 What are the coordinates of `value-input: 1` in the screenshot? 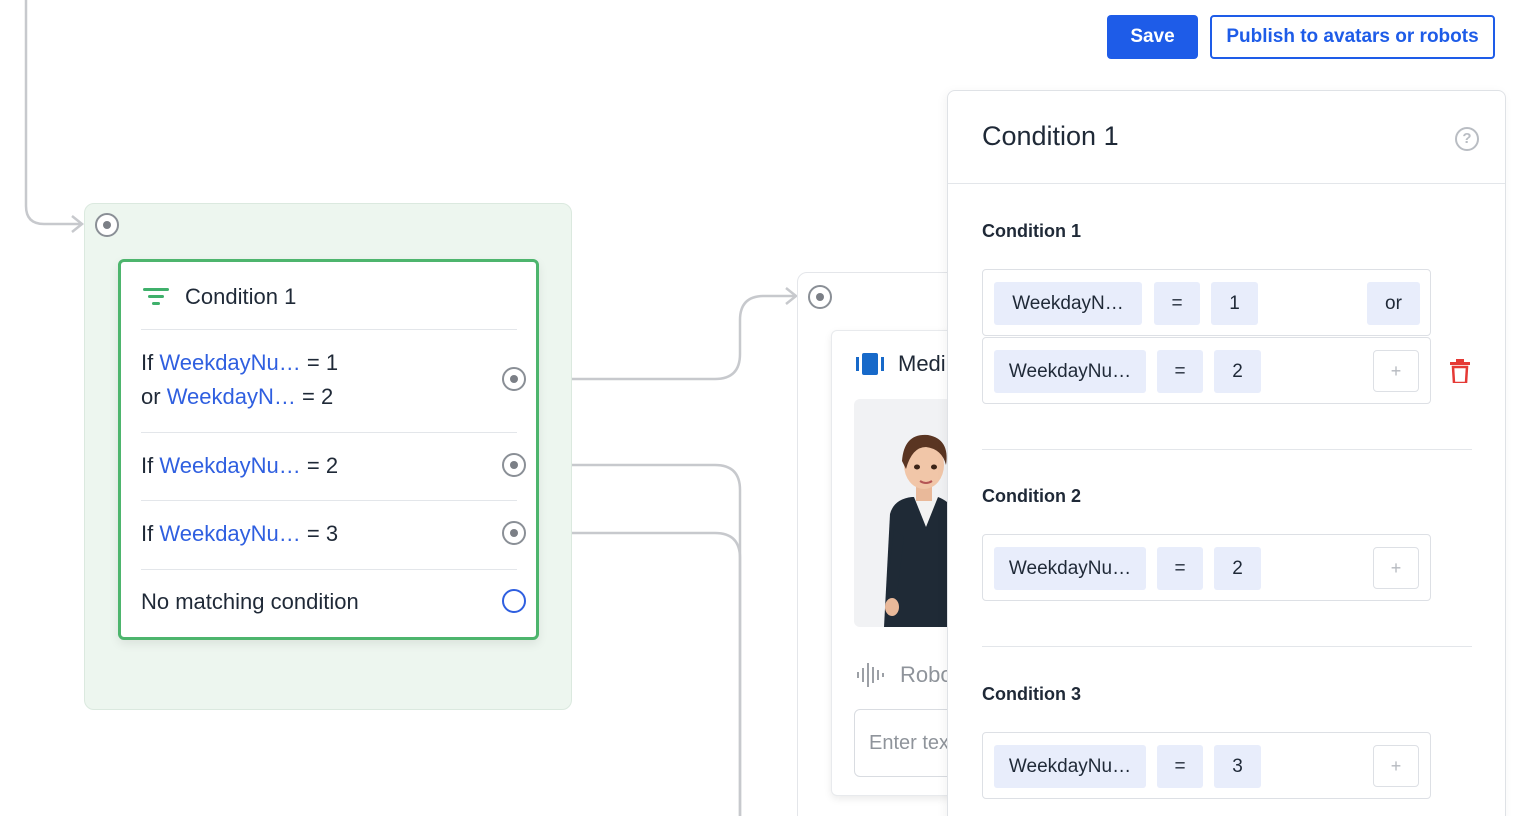 It's located at (1234, 303).